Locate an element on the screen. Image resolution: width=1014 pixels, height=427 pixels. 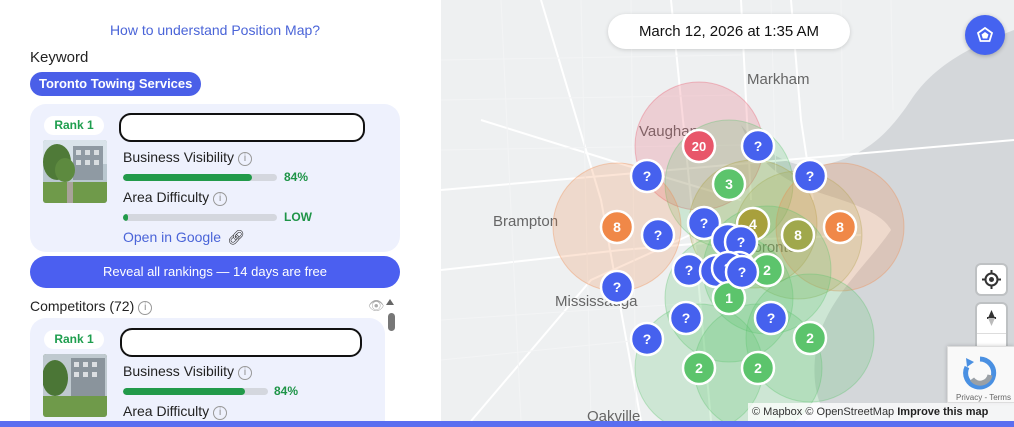
rank-marker: 20 is located at coordinates (699, 146).